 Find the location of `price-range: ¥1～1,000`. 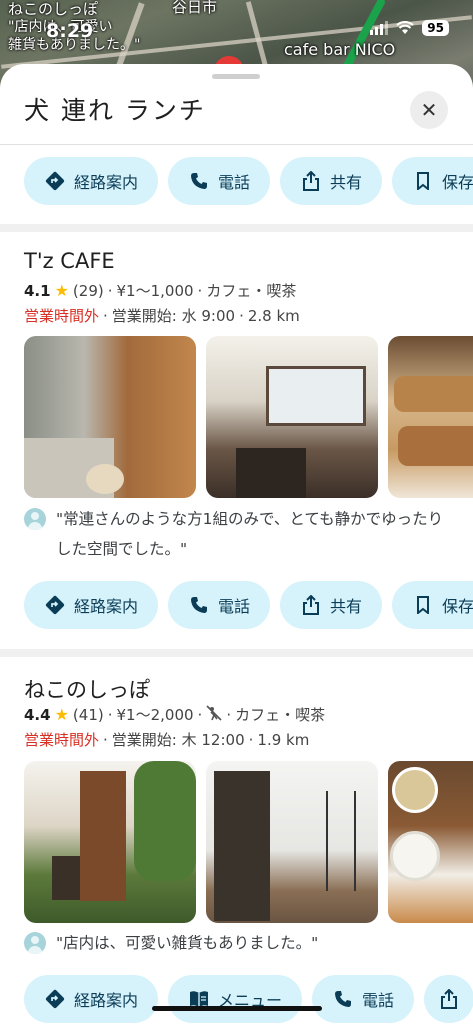

price-range: ¥1～1,000 is located at coordinates (155, 291).